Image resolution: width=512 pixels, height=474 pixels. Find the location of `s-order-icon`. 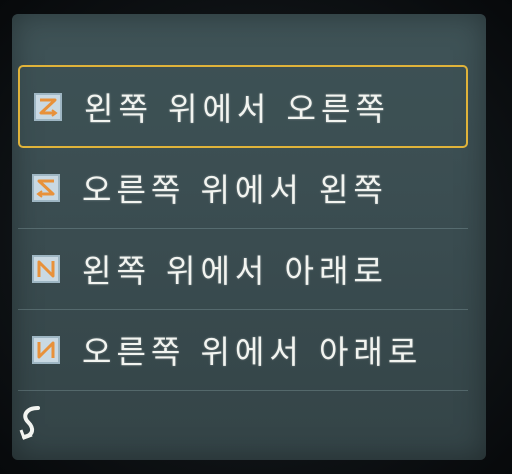

s-order-icon is located at coordinates (46, 188).